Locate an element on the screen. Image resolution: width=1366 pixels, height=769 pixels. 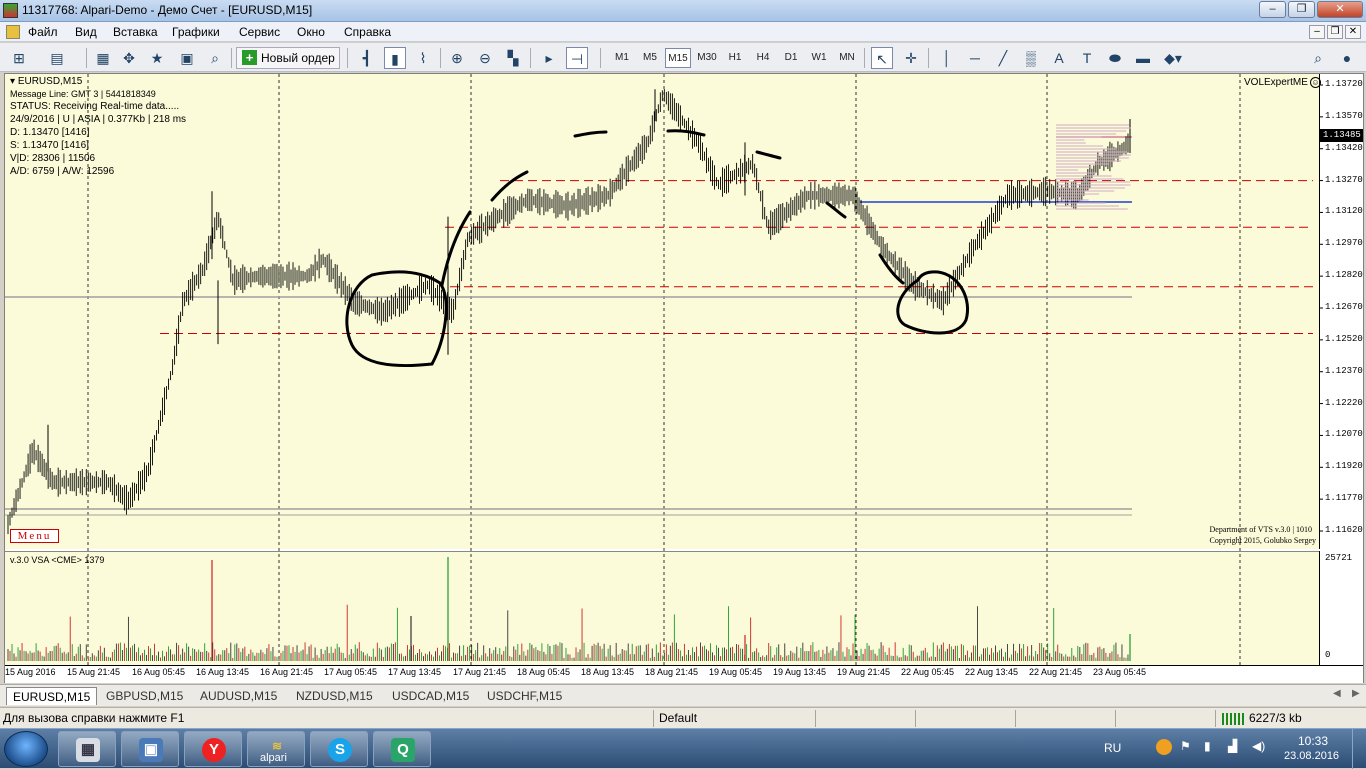
info-line: 24/9/2016 | U | ASIA | 0.377Kb | 218 ms is located at coordinates (98, 119).